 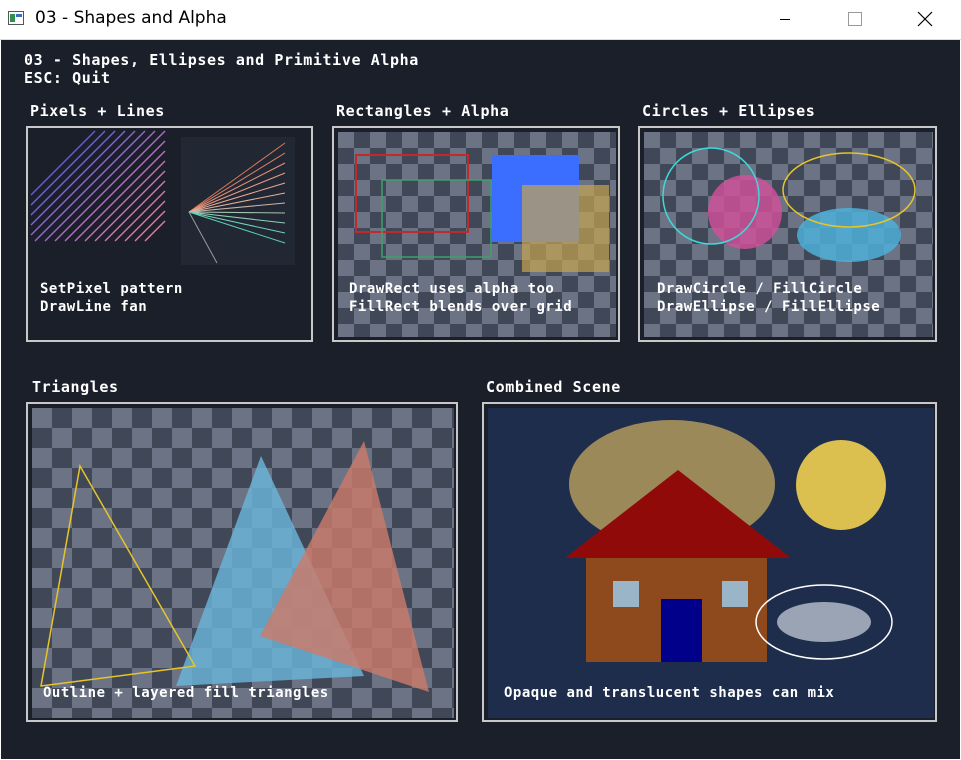 I want to click on maximize-icon, so click(x=855, y=19).